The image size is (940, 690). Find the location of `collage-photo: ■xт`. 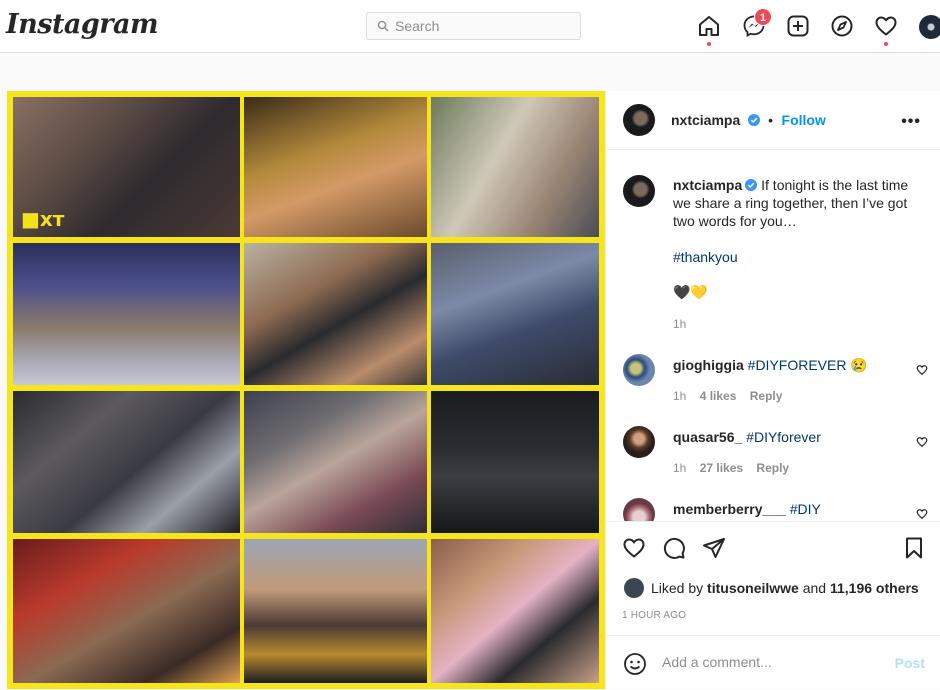

collage-photo: ■xт is located at coordinates (126, 167).